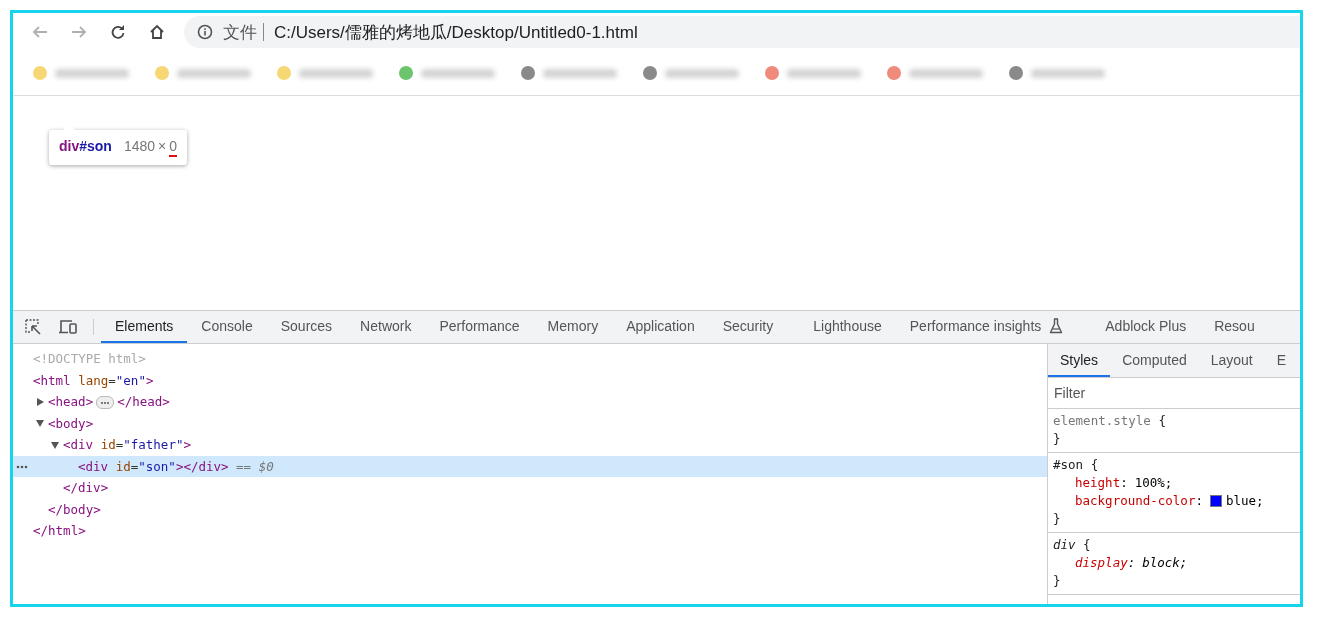  I want to click on element-selector: #son, so click(95, 146).